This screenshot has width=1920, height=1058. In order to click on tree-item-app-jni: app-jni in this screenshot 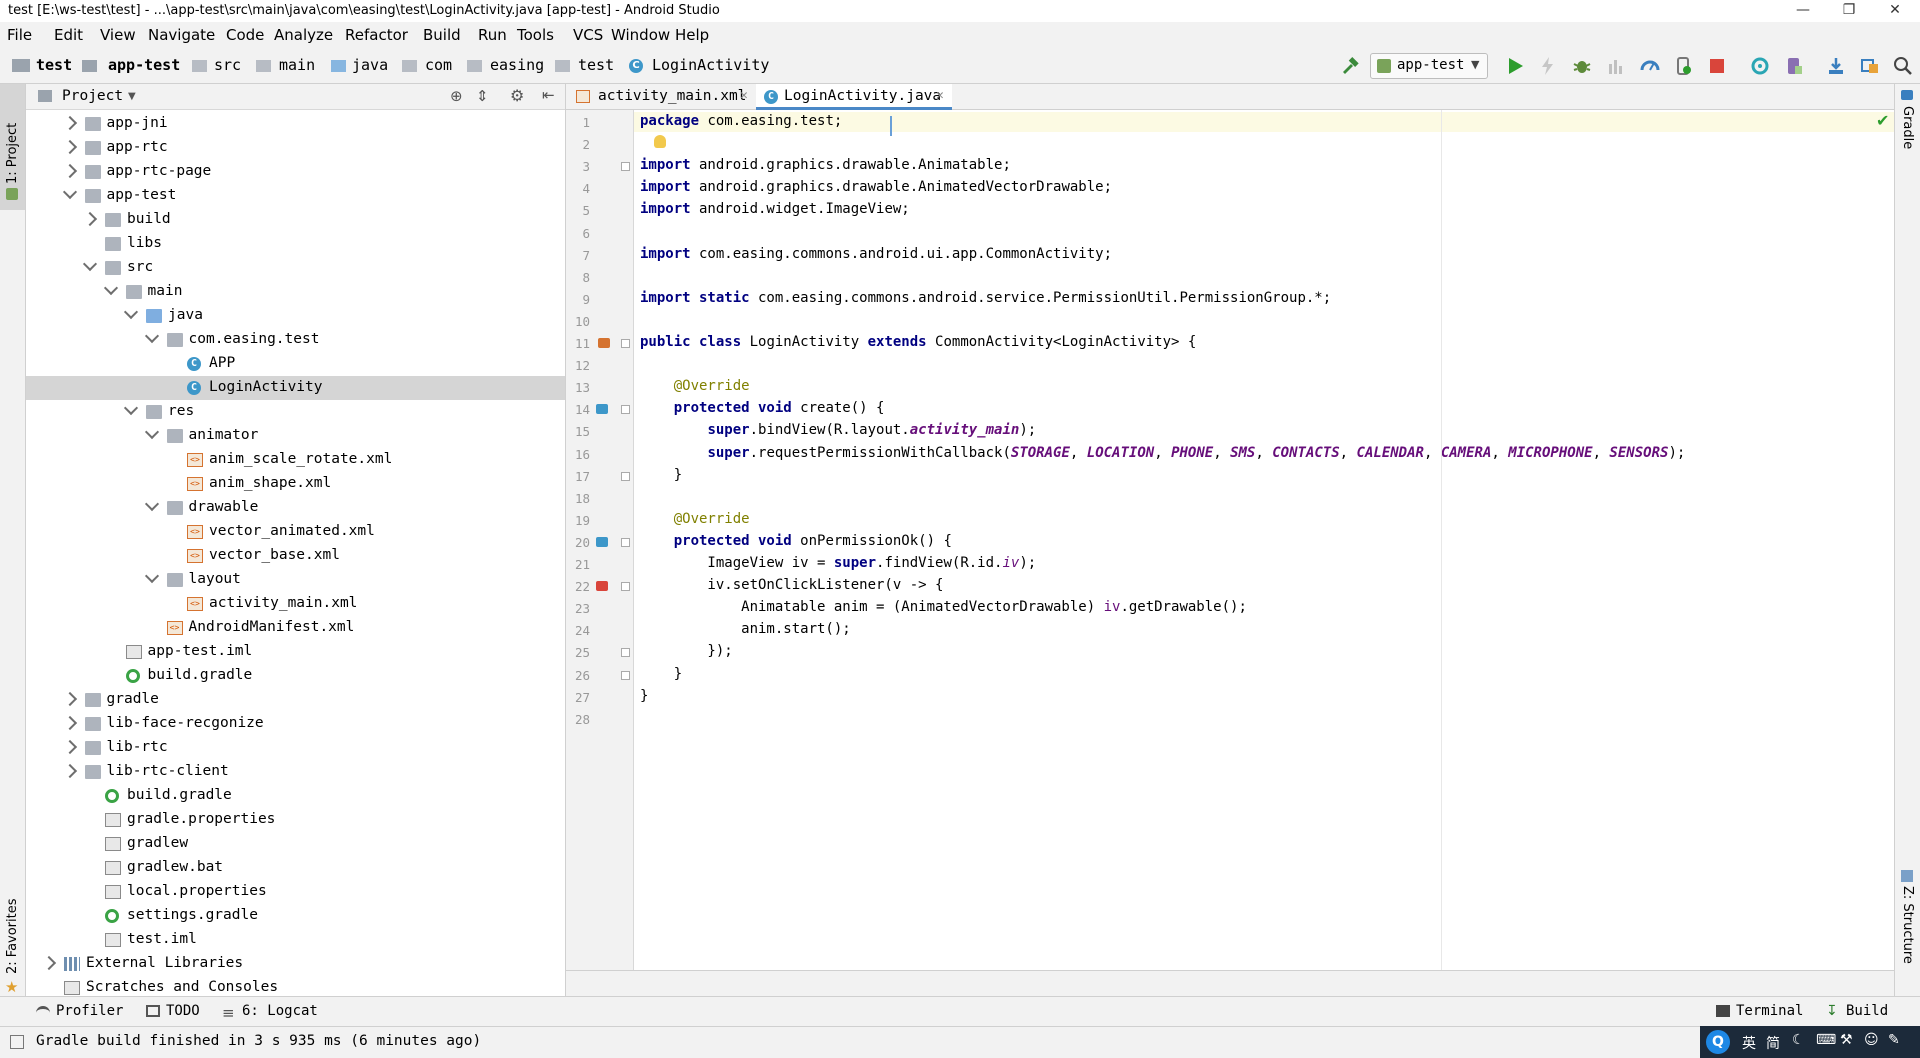, I will do `click(295, 124)`.